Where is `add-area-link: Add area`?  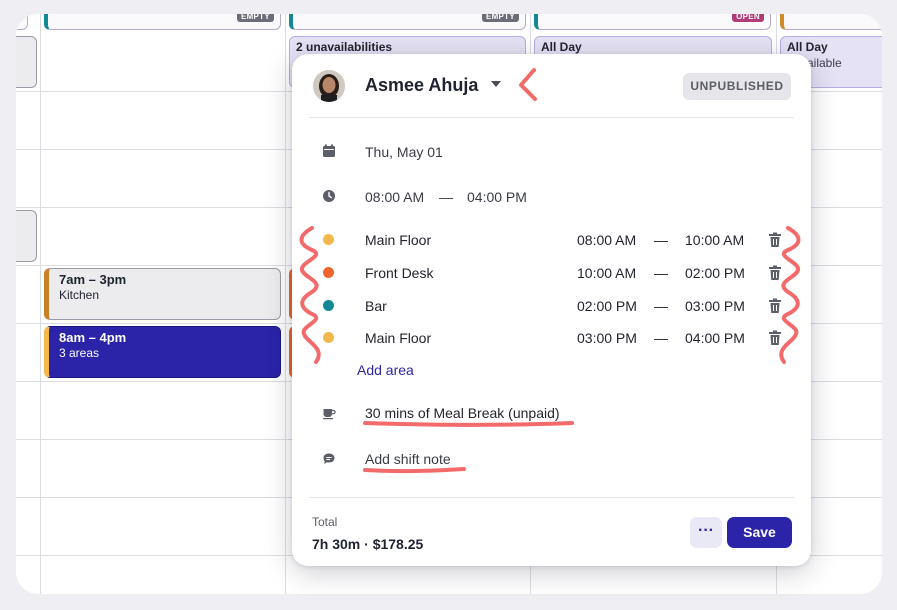 add-area-link: Add area is located at coordinates (385, 370).